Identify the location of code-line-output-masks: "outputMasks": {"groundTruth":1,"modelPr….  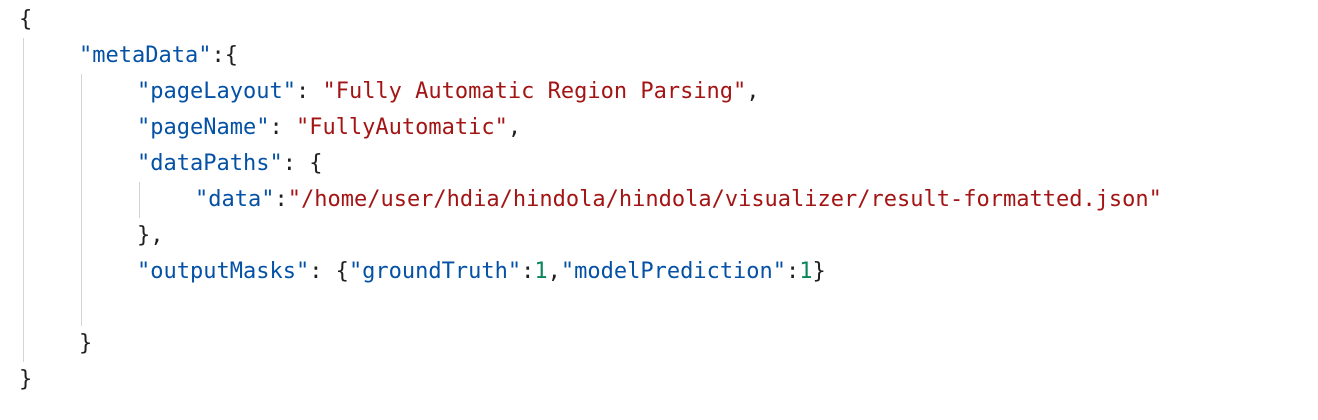
(481, 272).